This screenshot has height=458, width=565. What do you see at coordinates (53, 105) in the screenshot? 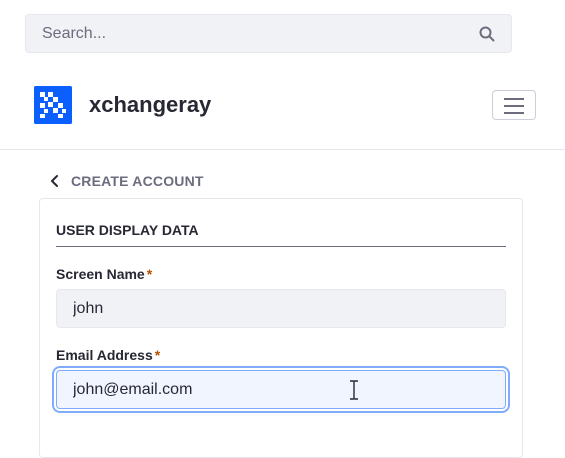
I see `logo-icon` at bounding box center [53, 105].